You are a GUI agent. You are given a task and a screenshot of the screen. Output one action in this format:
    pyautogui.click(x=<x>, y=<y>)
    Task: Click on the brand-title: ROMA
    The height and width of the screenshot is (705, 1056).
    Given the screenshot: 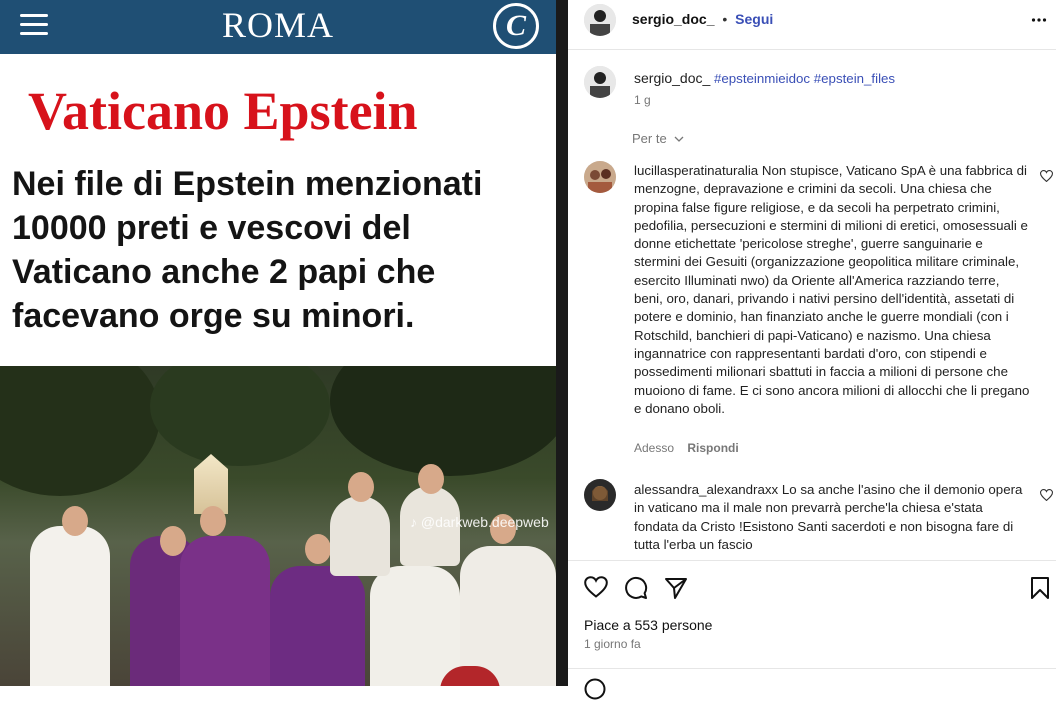 What is the action you would take?
    pyautogui.click(x=278, y=25)
    